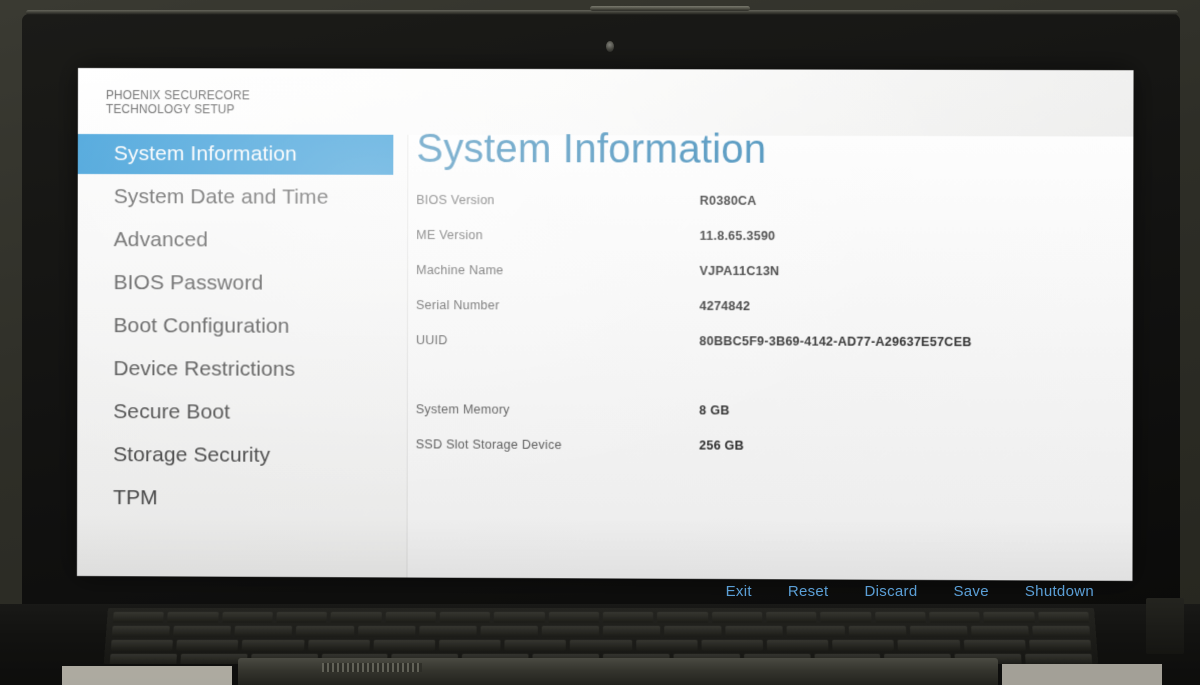 This screenshot has height=685, width=1200. What do you see at coordinates (737, 236) in the screenshot?
I see `field-value: 11.8.65.3590` at bounding box center [737, 236].